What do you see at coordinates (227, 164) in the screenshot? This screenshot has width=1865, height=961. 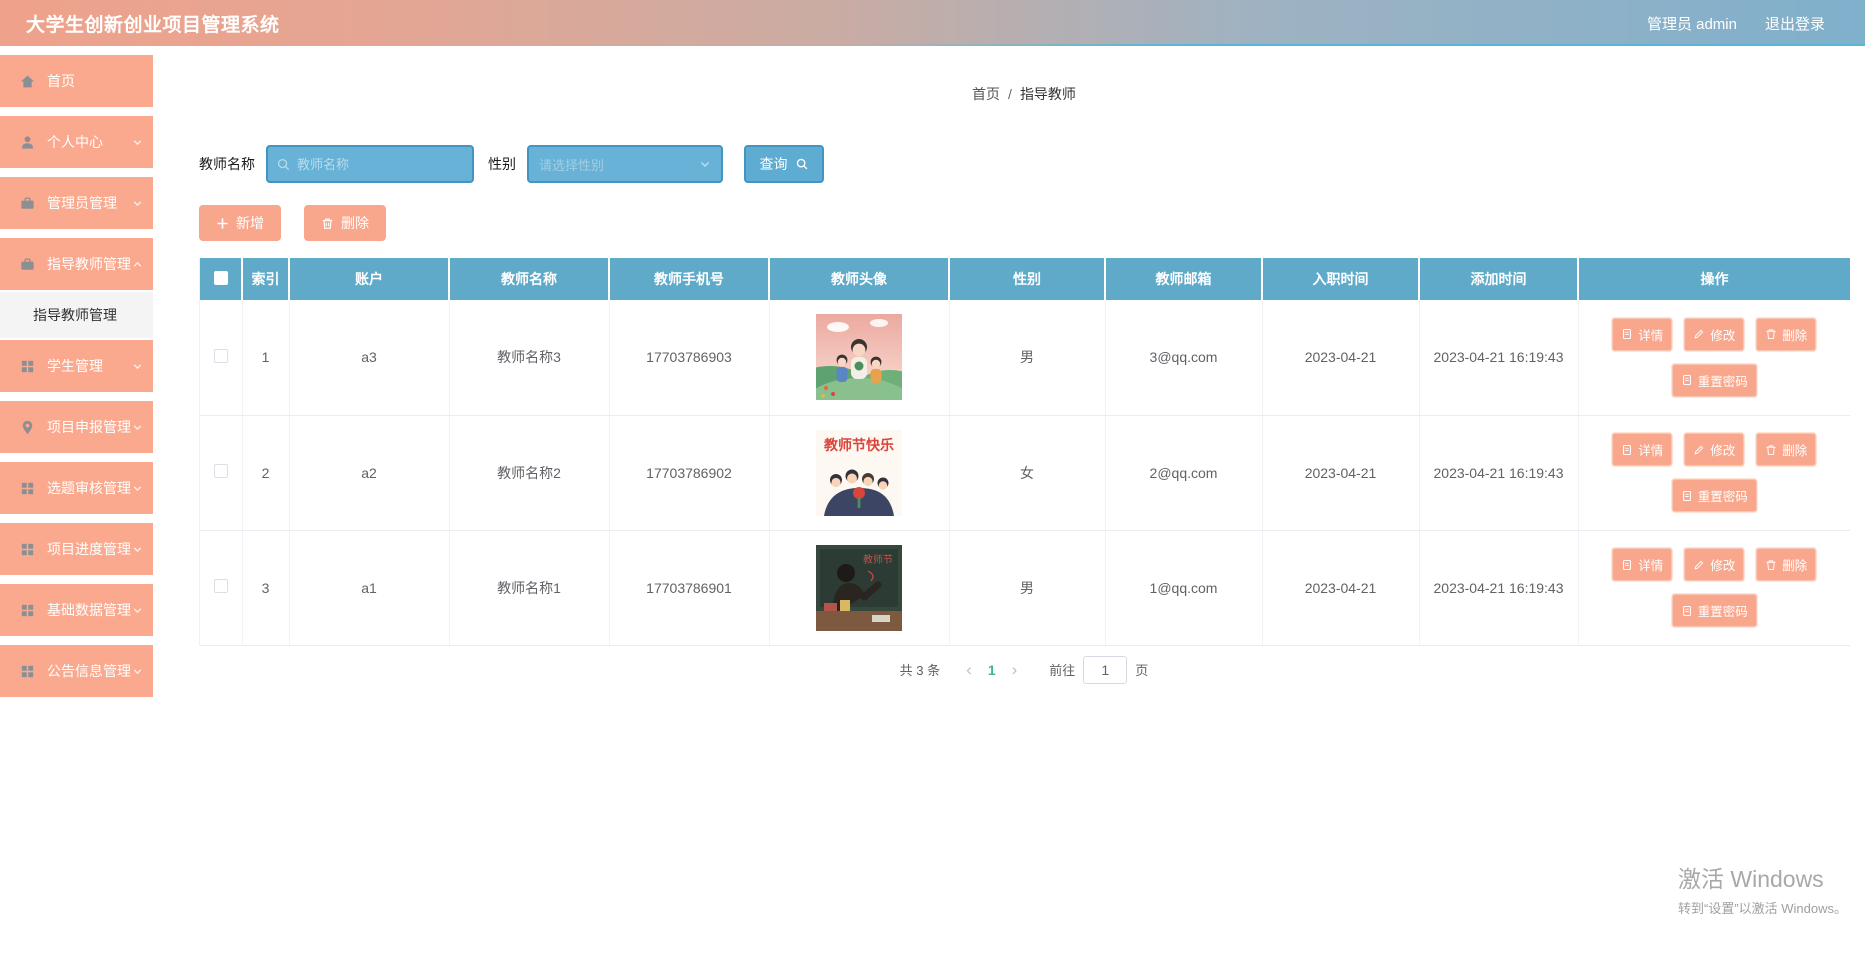 I see `teacher-name-label: 教师名称` at bounding box center [227, 164].